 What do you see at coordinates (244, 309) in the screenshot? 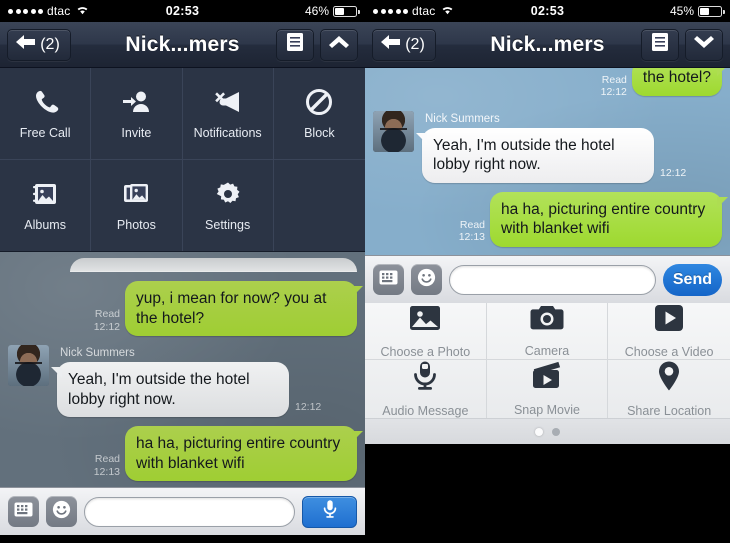
I see `message-bubble: yup, i mean for now? you at the hotel?` at bounding box center [244, 309].